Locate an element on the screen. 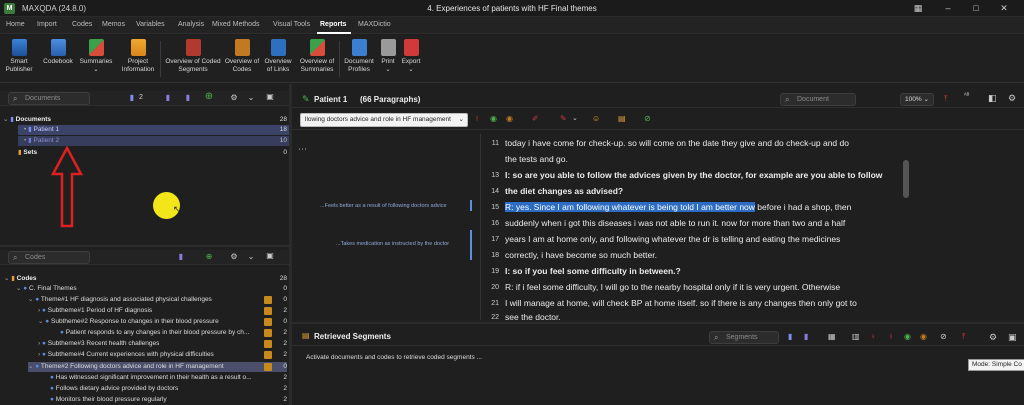  overview-coded-segments-button: Overview of Coded Segments is located at coordinates (193, 56).